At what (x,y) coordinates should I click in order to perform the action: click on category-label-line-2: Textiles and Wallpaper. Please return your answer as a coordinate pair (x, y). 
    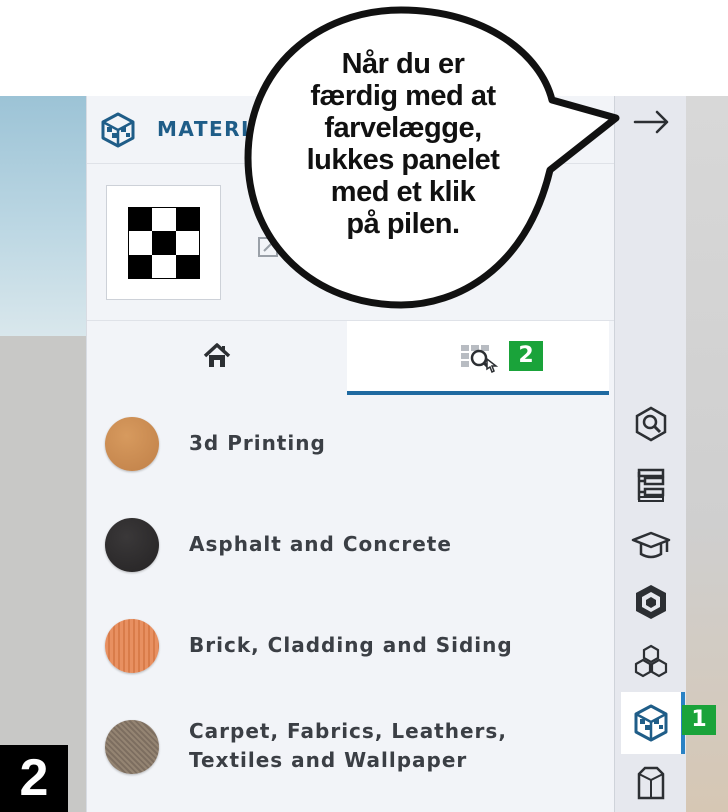
    Looking at the image, I should click on (328, 760).